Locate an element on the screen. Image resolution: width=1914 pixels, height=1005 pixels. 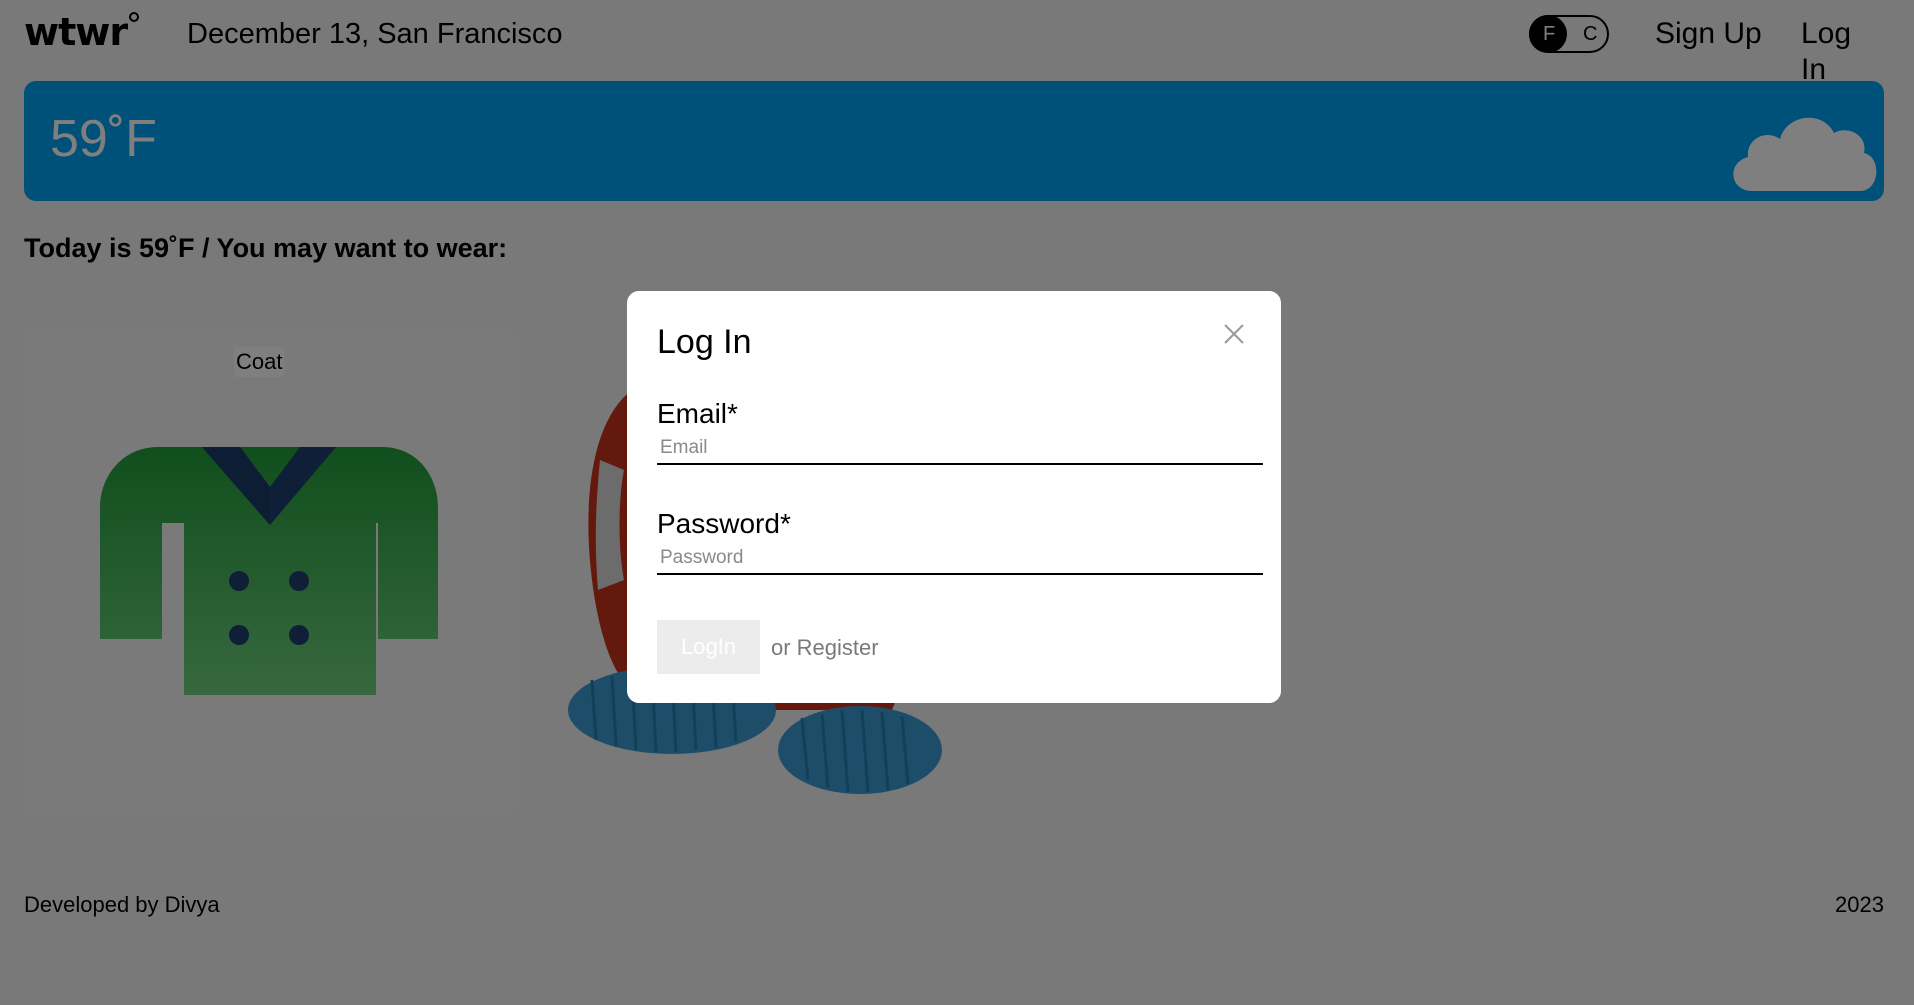
modal-title: Log In is located at coordinates (704, 342).